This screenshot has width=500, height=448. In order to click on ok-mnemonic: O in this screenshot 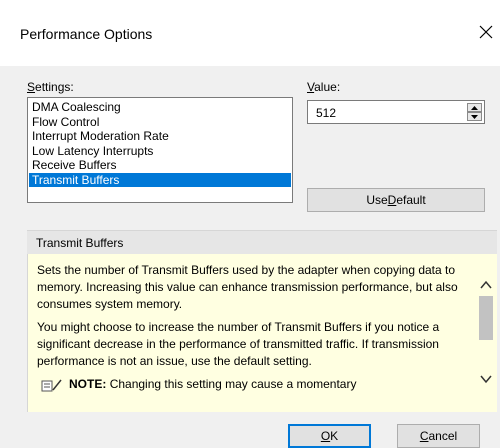, I will do `click(325, 436)`.